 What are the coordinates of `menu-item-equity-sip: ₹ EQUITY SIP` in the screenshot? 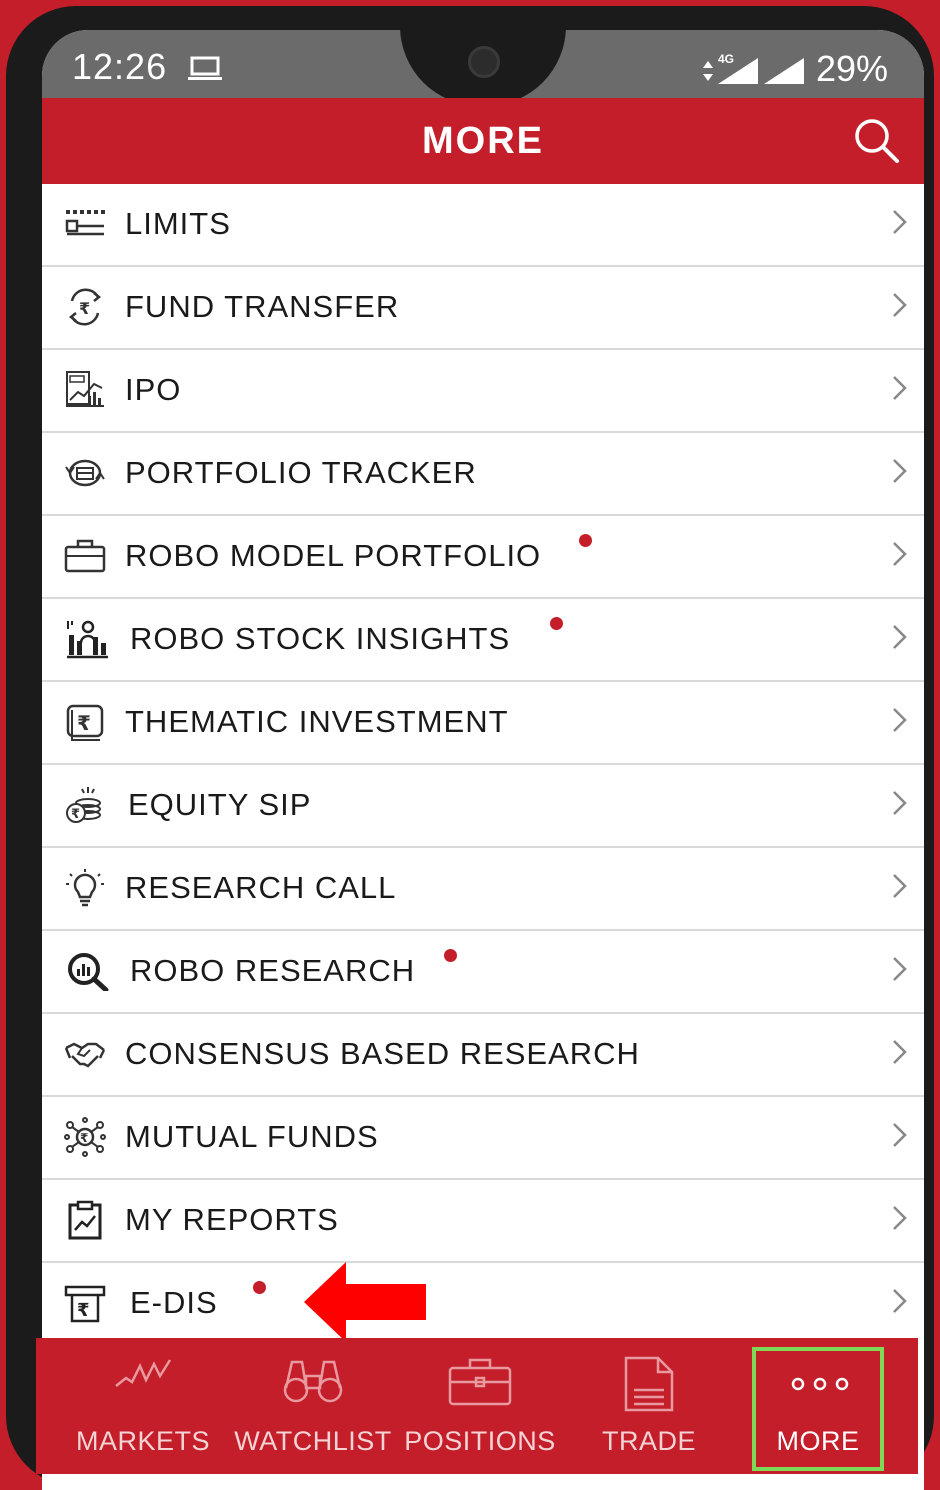 It's located at (483, 806).